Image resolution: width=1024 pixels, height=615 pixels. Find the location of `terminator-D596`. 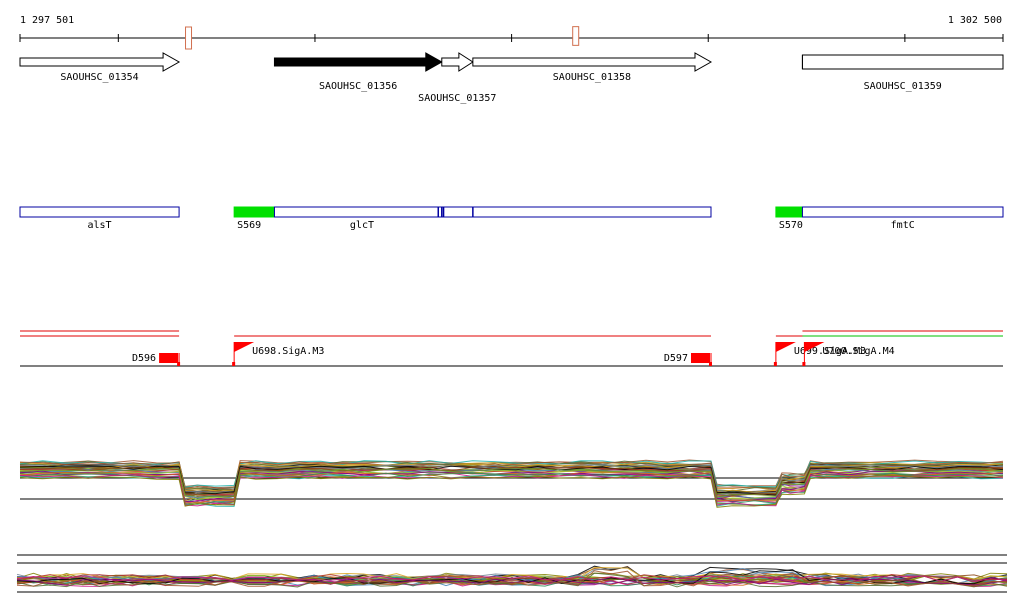

terminator-D596 is located at coordinates (169, 358).